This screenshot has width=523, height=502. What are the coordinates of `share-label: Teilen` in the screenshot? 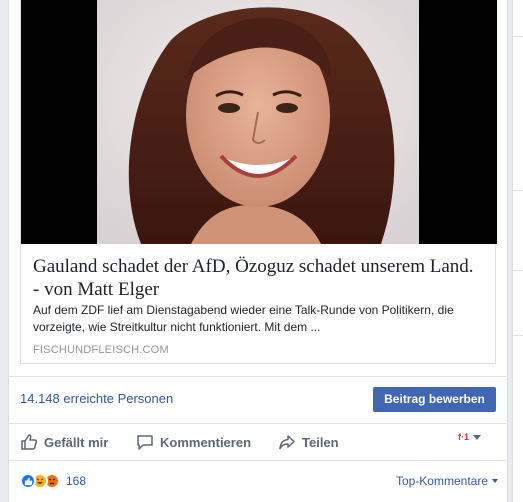 It's located at (320, 442).